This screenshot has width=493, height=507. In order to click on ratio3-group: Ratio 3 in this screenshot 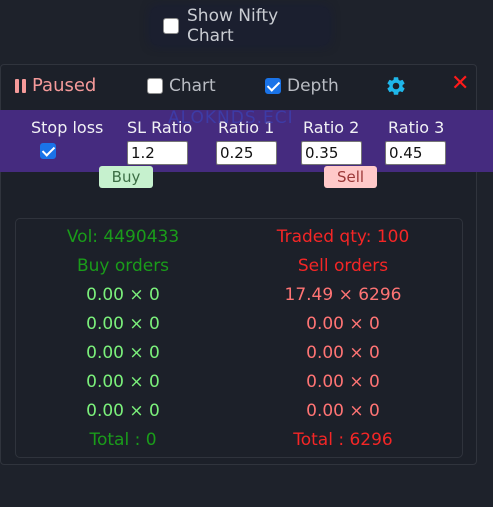, I will do `click(415, 141)`.